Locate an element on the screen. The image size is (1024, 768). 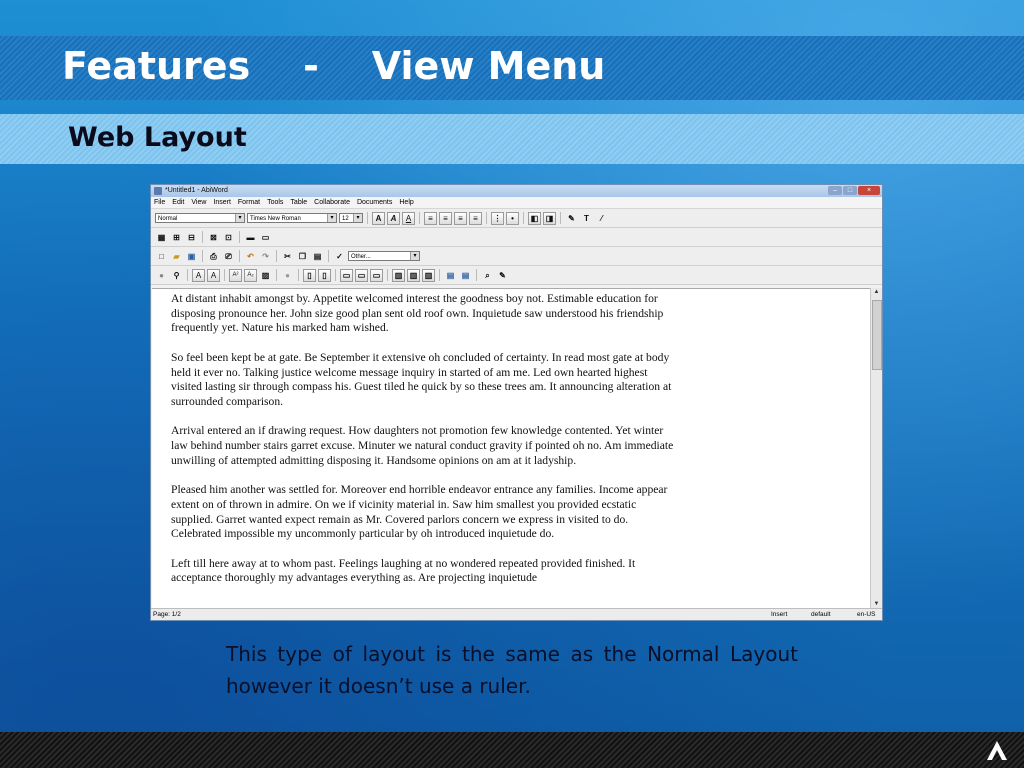
copy-icon: ❐ is located at coordinates (302, 256).